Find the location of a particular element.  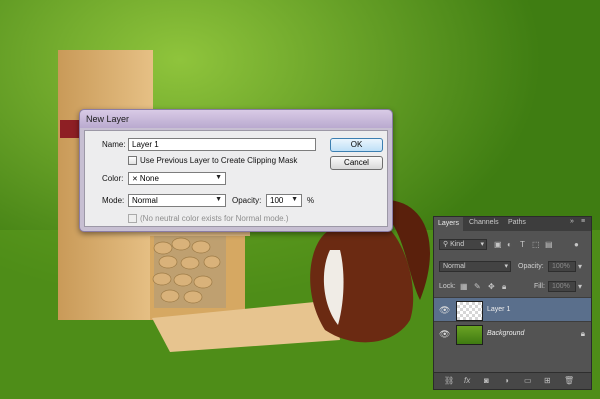

trash-icon: 🗑︎ is located at coordinates (569, 380).